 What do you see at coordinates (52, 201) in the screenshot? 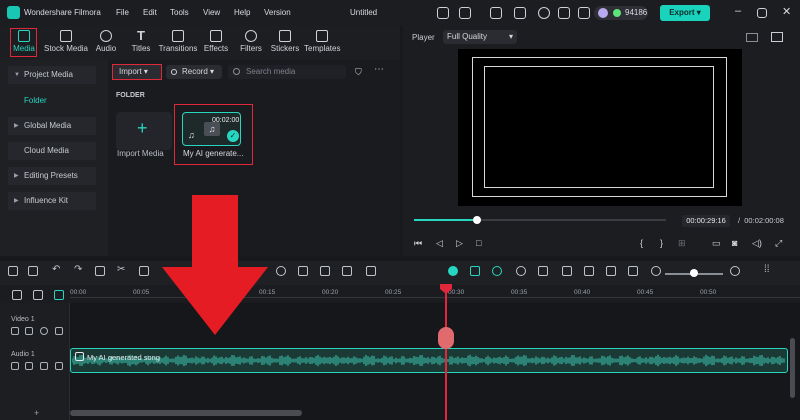
I see `sidebar-item-influence-kit: ▶ Influence Kit` at bounding box center [52, 201].